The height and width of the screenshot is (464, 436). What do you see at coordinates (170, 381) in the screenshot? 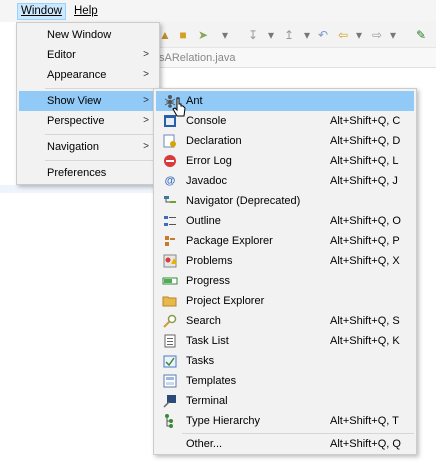
I see `templates-icon` at bounding box center [170, 381].